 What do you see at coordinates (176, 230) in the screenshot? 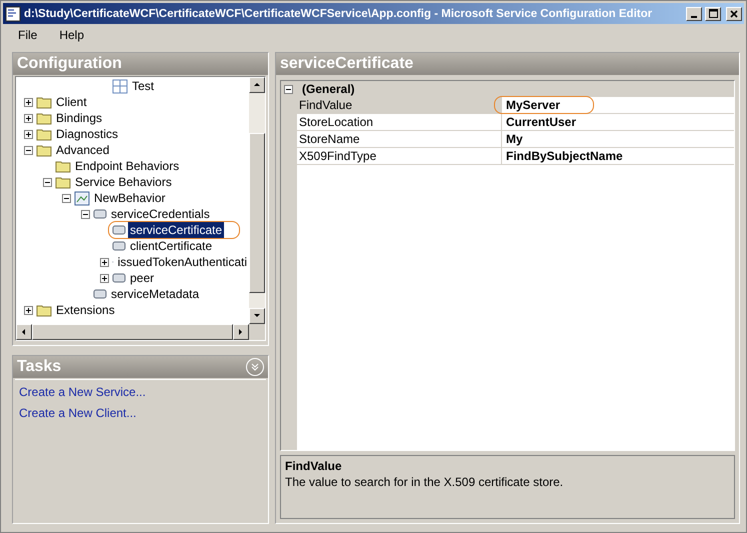
I see `tree-item: serviceCertificate` at bounding box center [176, 230].